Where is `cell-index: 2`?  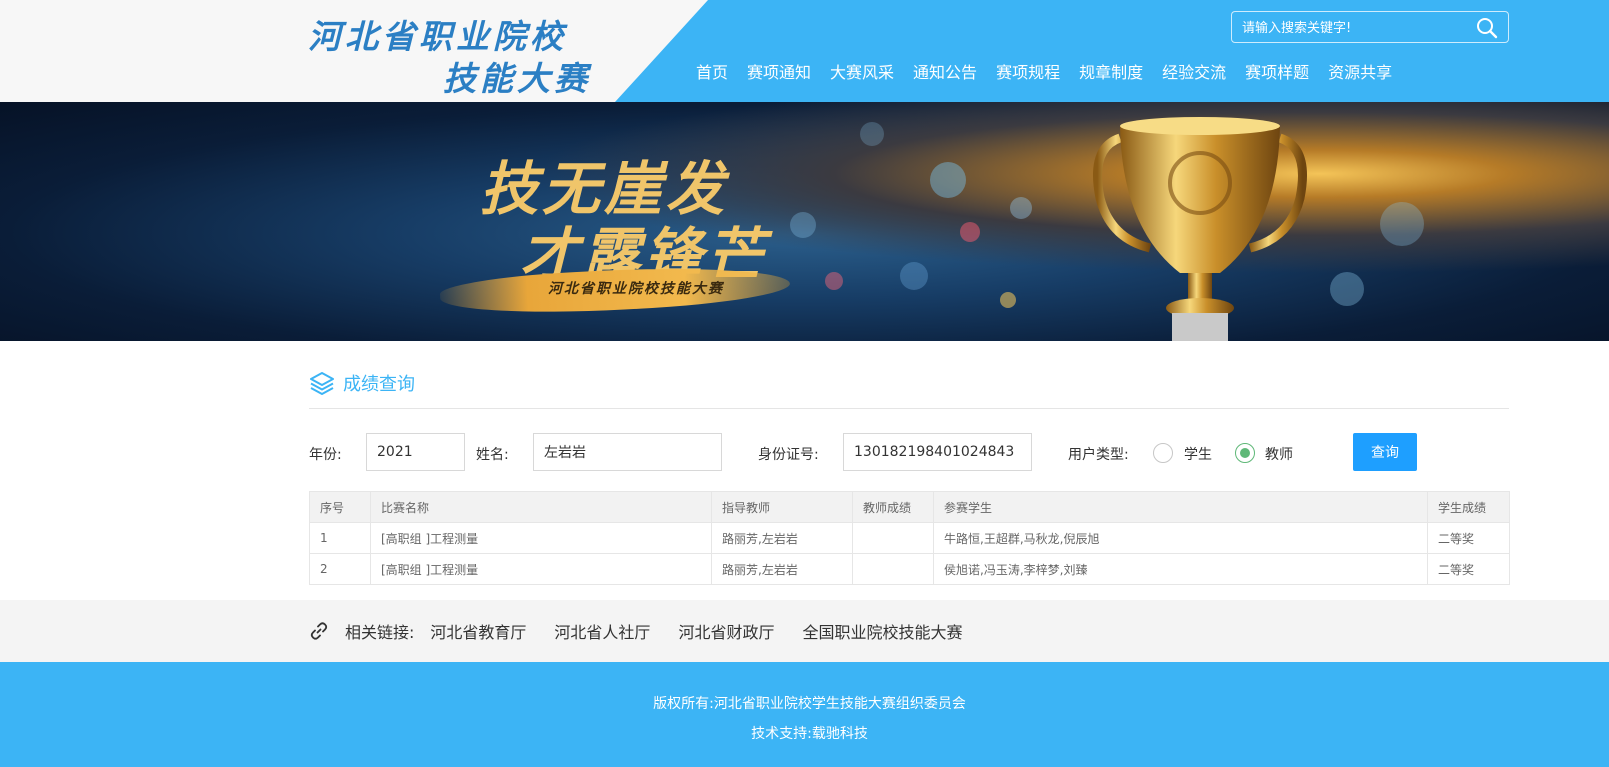
cell-index: 2 is located at coordinates (340, 569).